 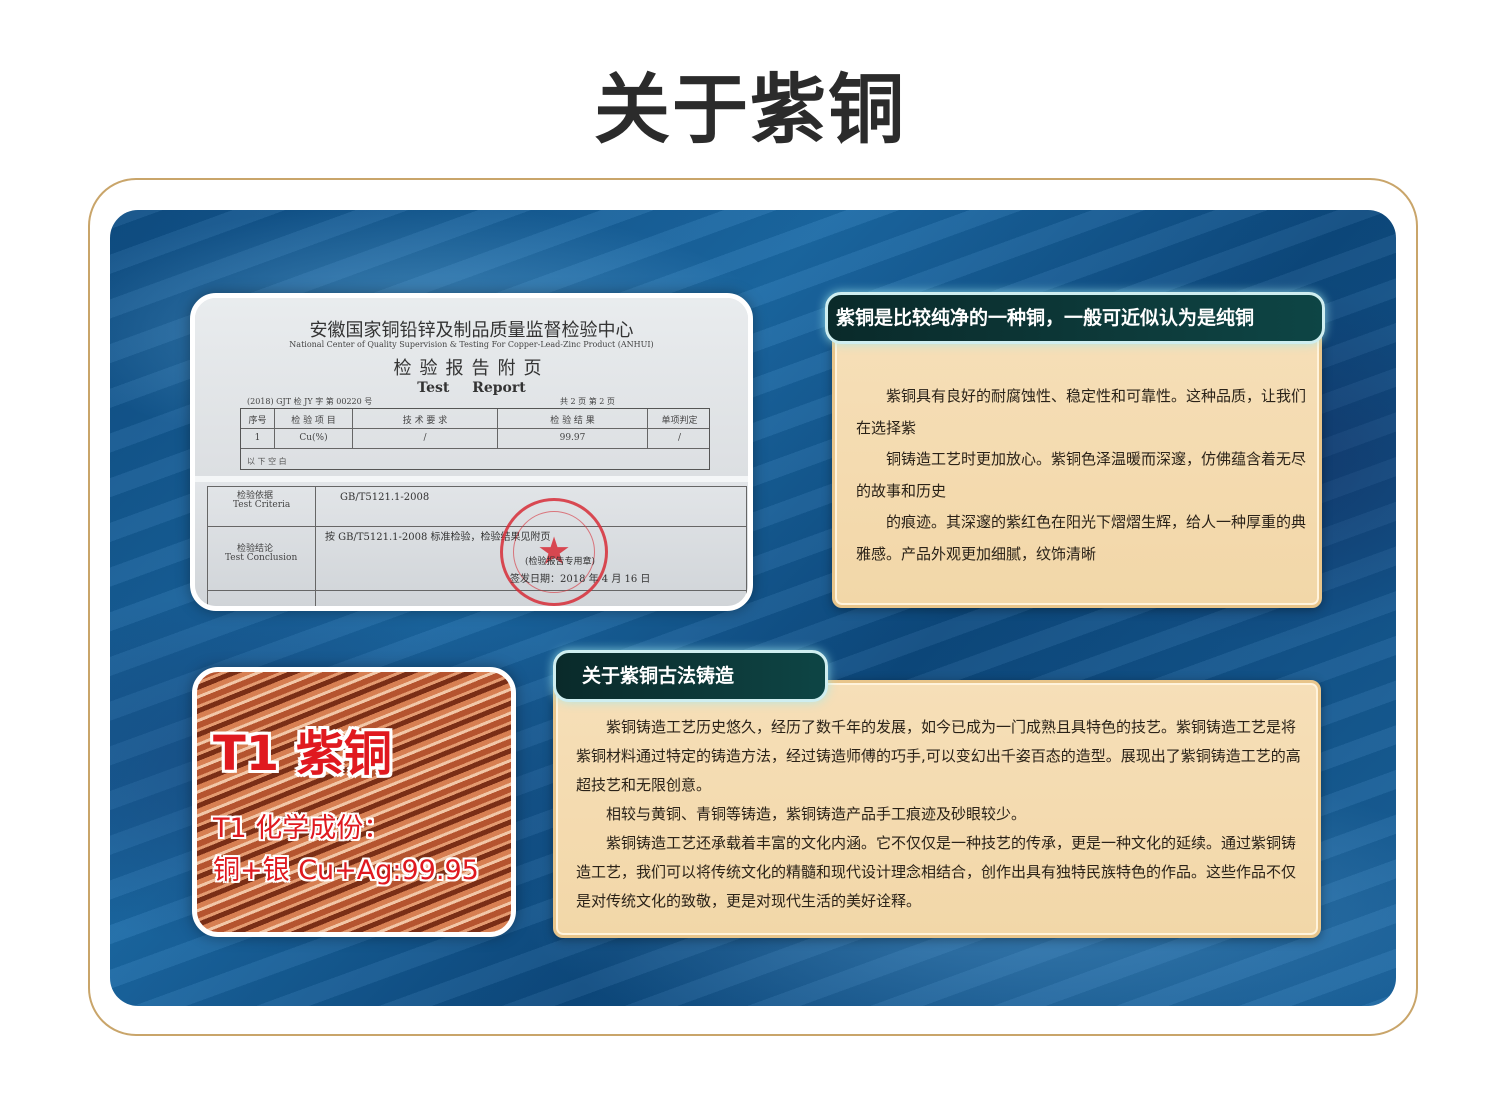 I want to click on paragraph: 铜铸造工艺时更加放心。紫铜色泽温暖而深邃，仿佛蕴含着无尽的故事和历史, so click(x=1081, y=475).